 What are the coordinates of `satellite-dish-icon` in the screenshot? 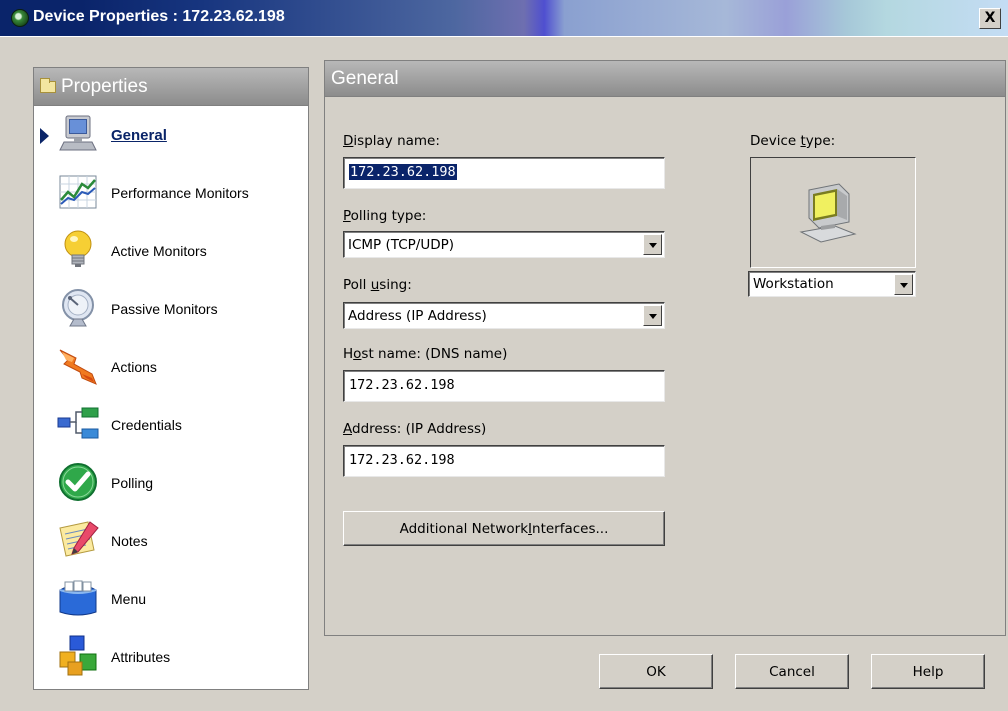 It's located at (78, 308).